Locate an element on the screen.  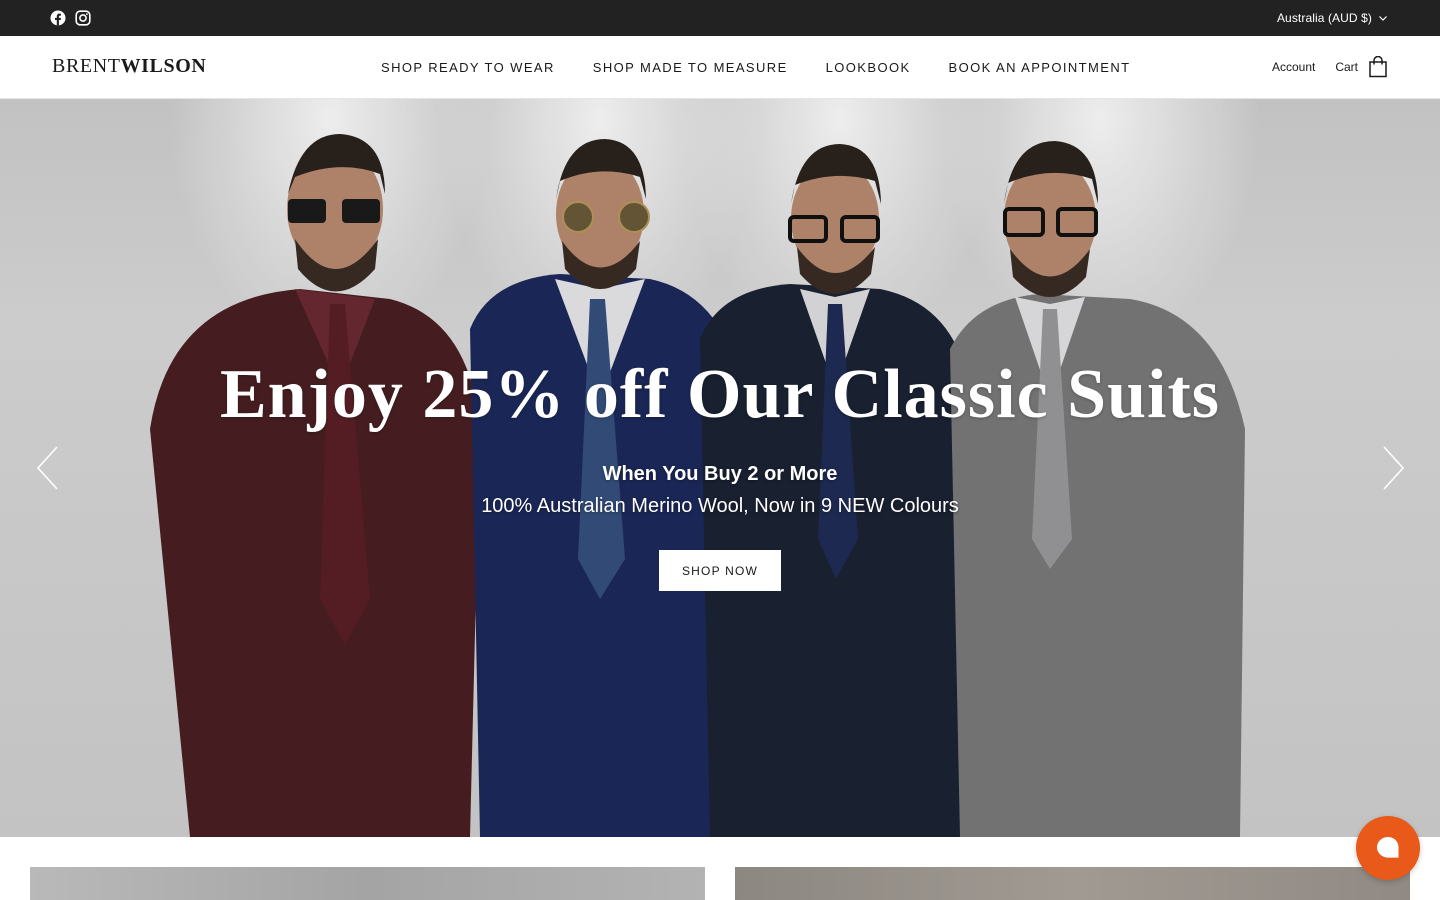
nav-shop-made-to-measure: SHOP MADE TO MEASURE is located at coordinates (690, 67).